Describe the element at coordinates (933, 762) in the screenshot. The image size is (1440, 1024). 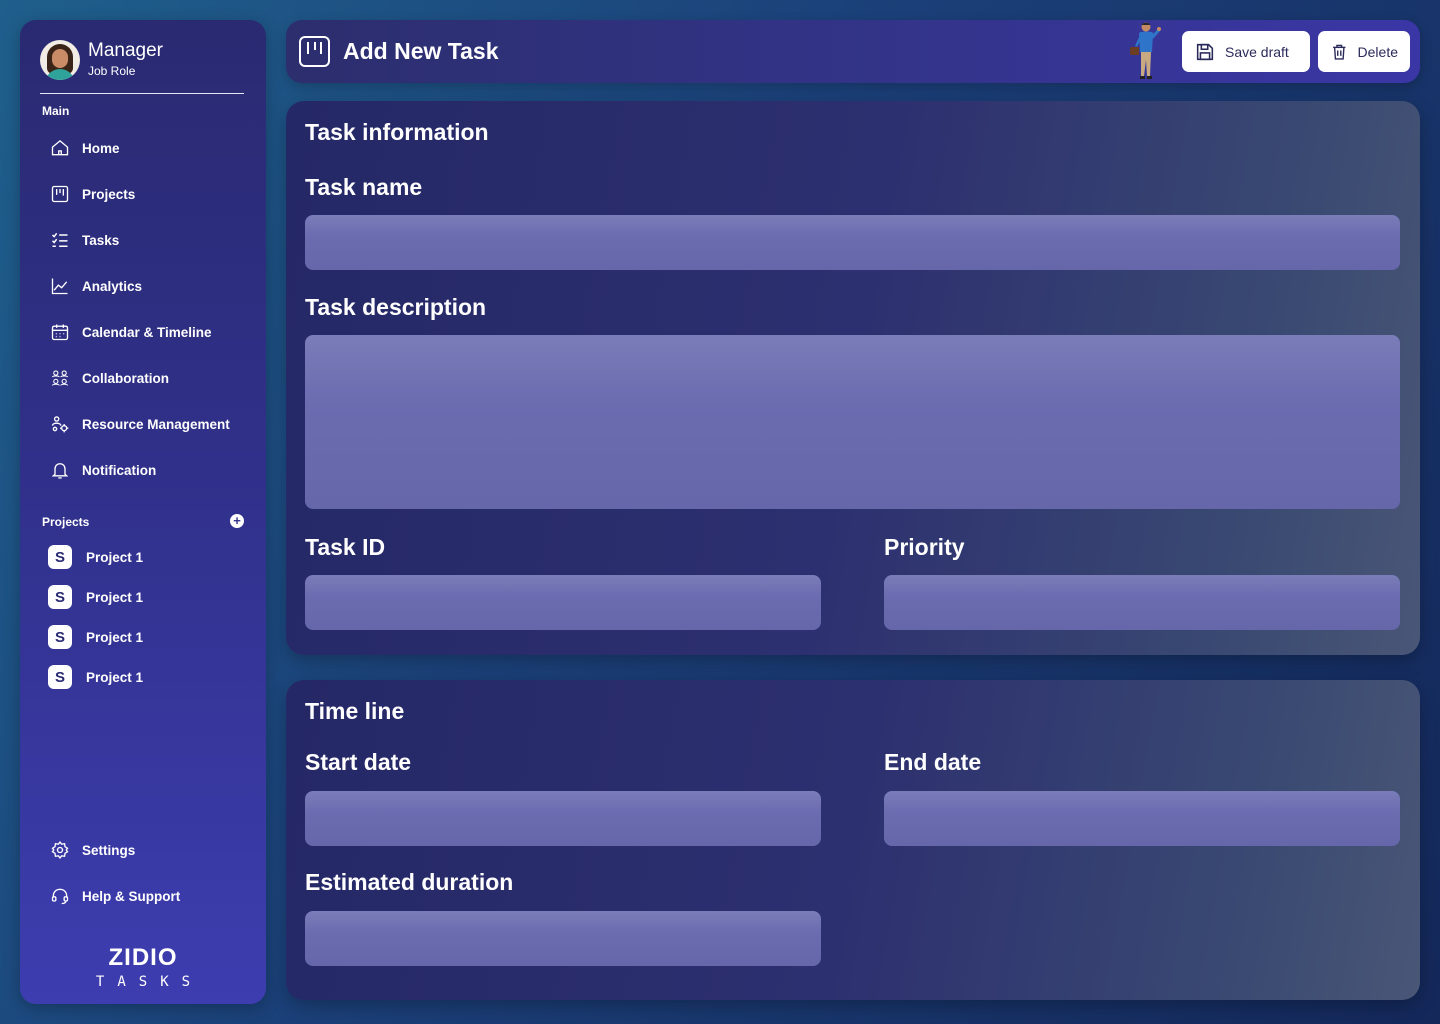
I see `end-date-label: End date` at that location.